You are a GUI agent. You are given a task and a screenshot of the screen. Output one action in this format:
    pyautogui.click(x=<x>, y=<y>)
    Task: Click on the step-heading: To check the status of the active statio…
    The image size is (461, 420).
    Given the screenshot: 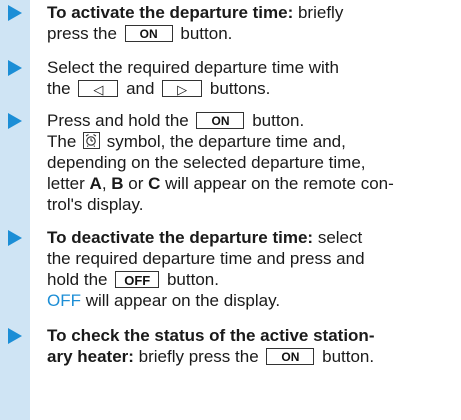 What is the action you would take?
    pyautogui.click(x=211, y=335)
    